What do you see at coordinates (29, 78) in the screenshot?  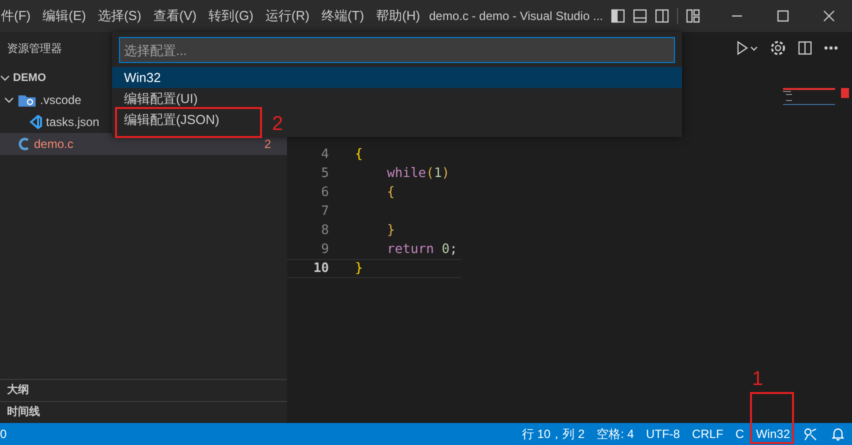 I see `tree-root: DEMO` at bounding box center [29, 78].